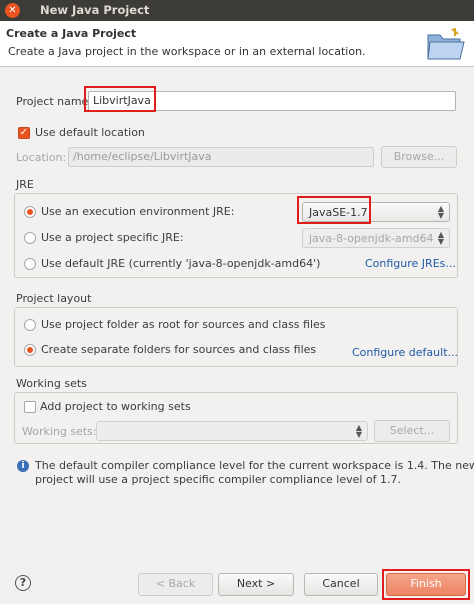 The height and width of the screenshot is (604, 474). What do you see at coordinates (115, 406) in the screenshot?
I see `add-to-working-sets-label: Add project to working sets` at bounding box center [115, 406].